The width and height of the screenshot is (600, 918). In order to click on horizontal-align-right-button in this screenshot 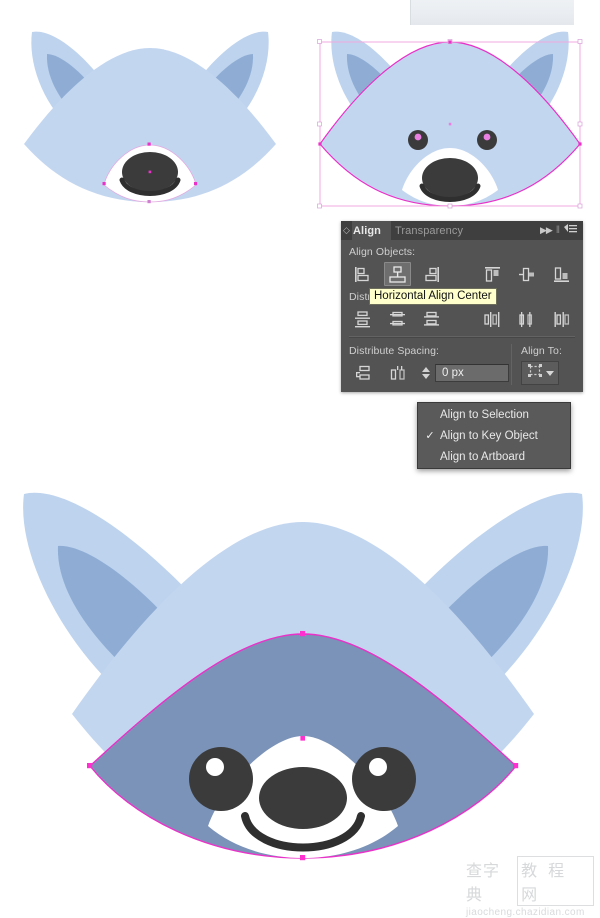, I will do `click(432, 274)`.